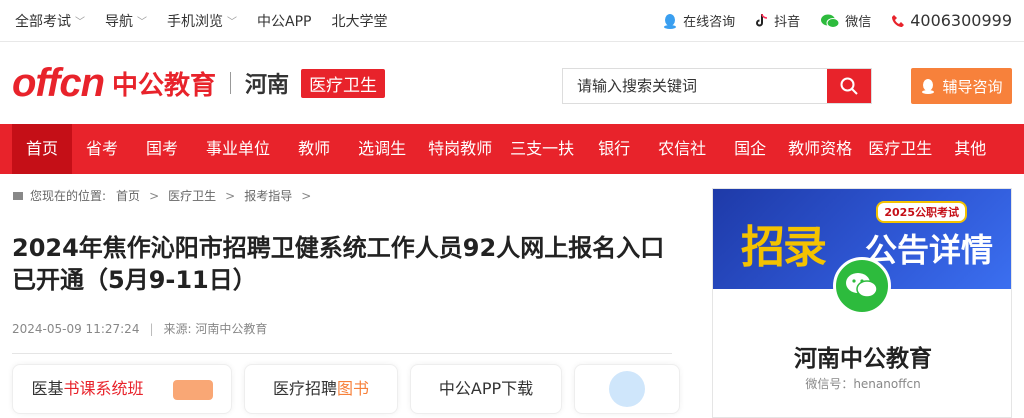  Describe the element at coordinates (858, 22) in the screenshot. I see `wechat-label: 微信` at that location.